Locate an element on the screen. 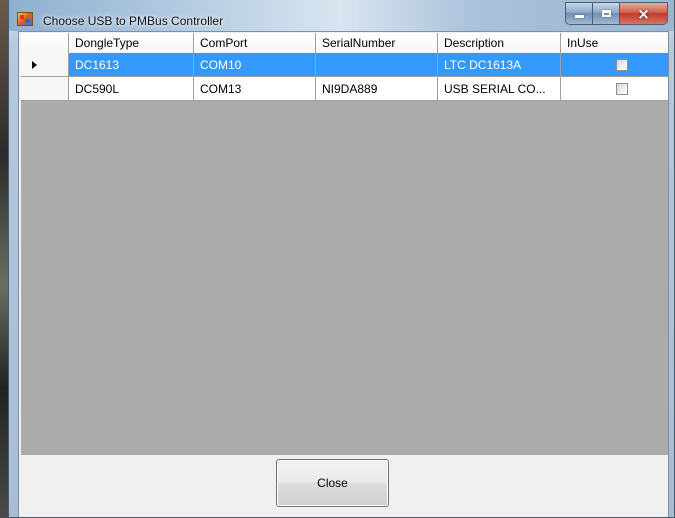 The height and width of the screenshot is (518, 675). close-button: Close is located at coordinates (332, 483).